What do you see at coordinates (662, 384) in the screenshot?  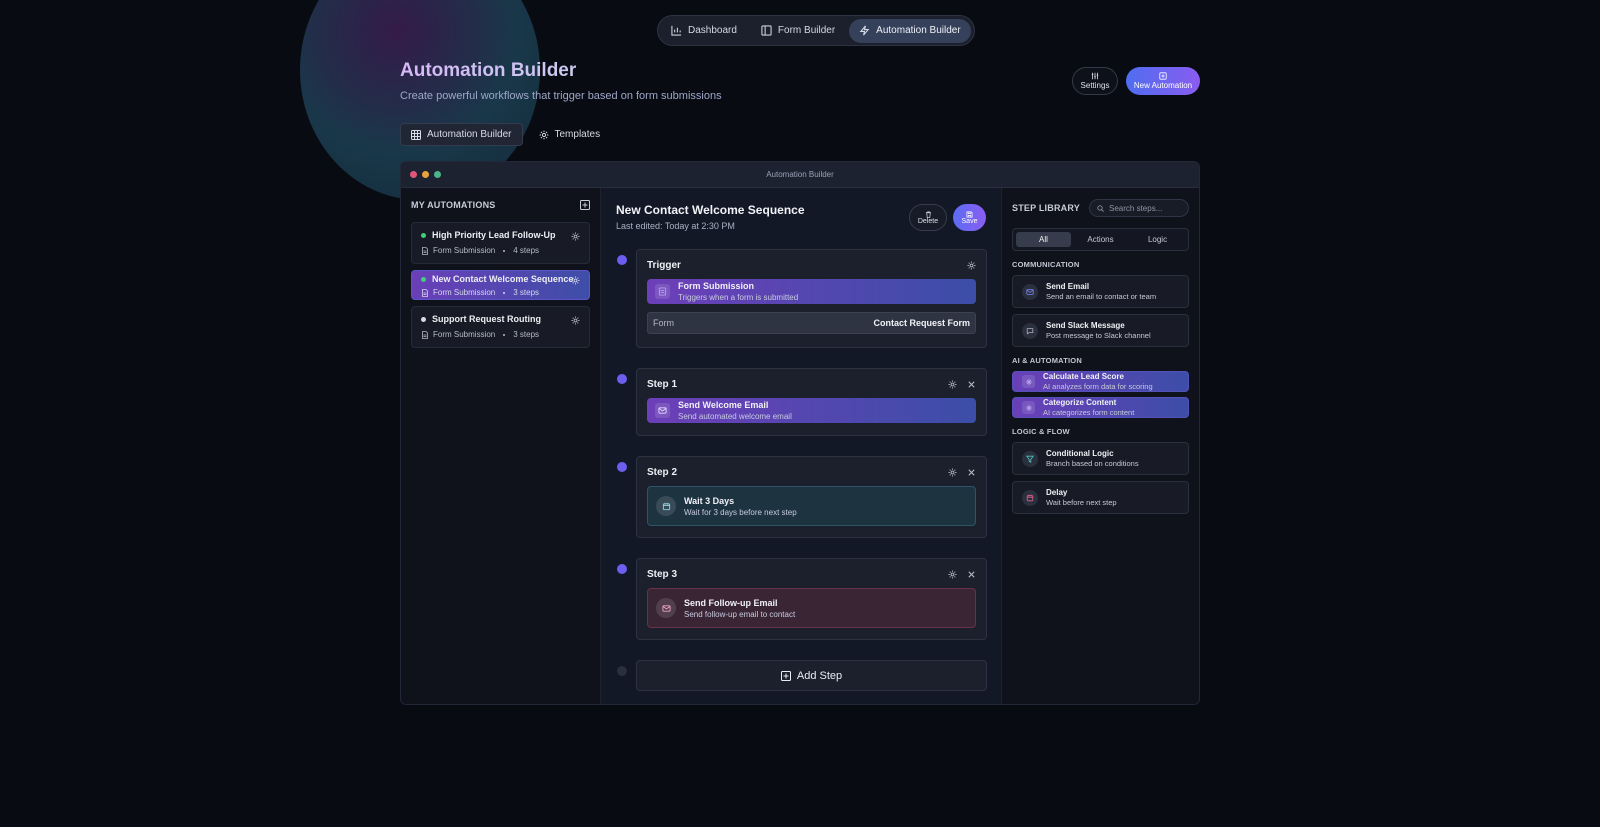 I see `step-title: Step 1` at bounding box center [662, 384].